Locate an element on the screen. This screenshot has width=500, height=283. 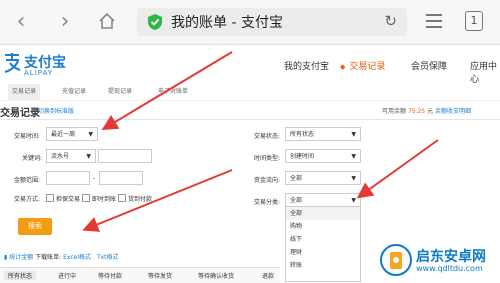
arrow-to-time-select is located at coordinates (167, 91).